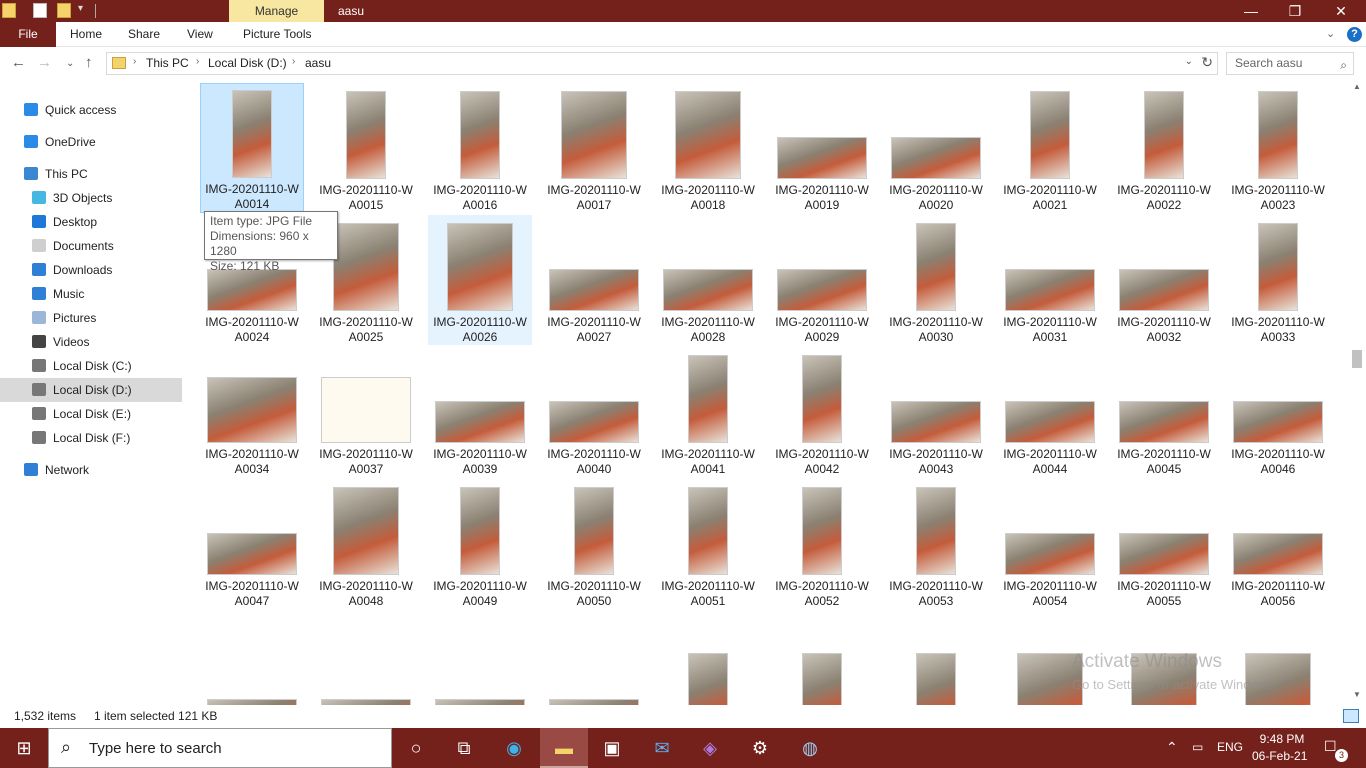 The height and width of the screenshot is (768, 1366). I want to click on file-tile: IMG-20201110-W A0046, so click(1278, 412).